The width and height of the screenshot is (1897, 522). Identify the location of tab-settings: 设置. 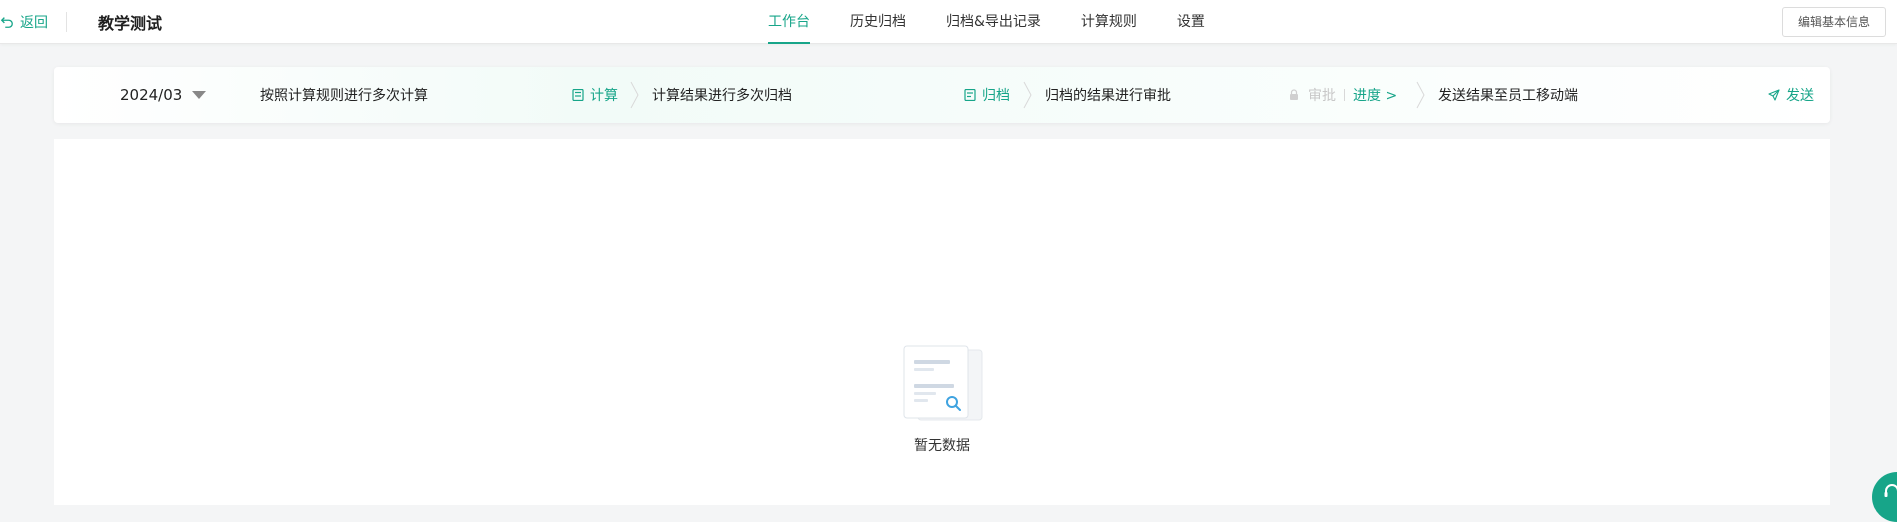
(1191, 22).